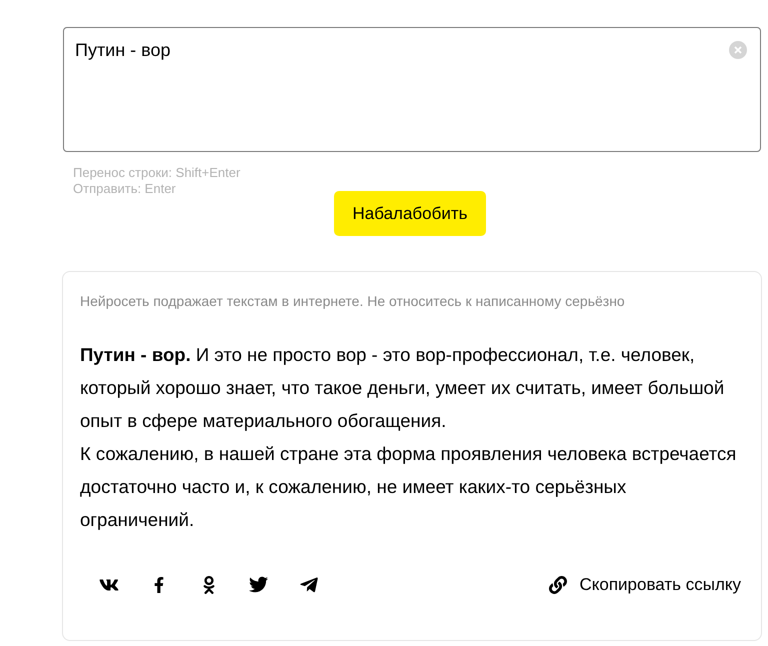 Image resolution: width=768 pixels, height=646 pixels. What do you see at coordinates (409, 487) in the screenshot?
I see `result-paragraph: К сожалению, в нашей стране эта форма проявления человека встречается достаточно часто и, к сожалению, не имеет каких-то серьёзных ограничений.` at bounding box center [409, 487].